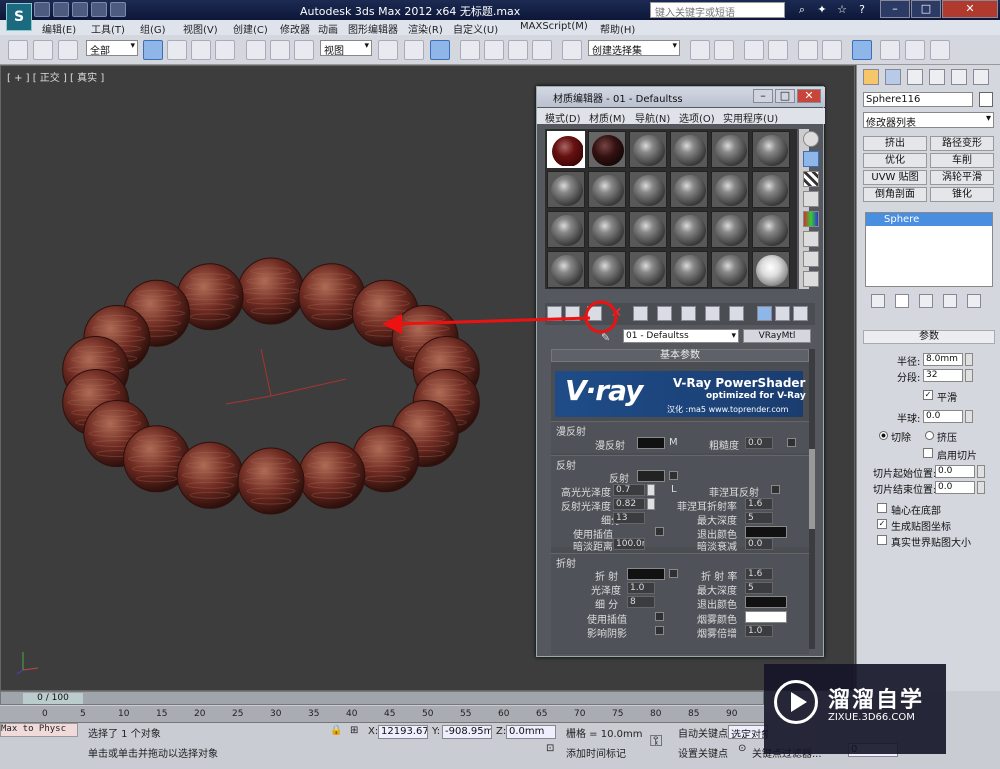 The height and width of the screenshot is (769, 1000). What do you see at coordinates (59, 28) in the screenshot?
I see `menu-edit: 编辑(E)` at bounding box center [59, 28].